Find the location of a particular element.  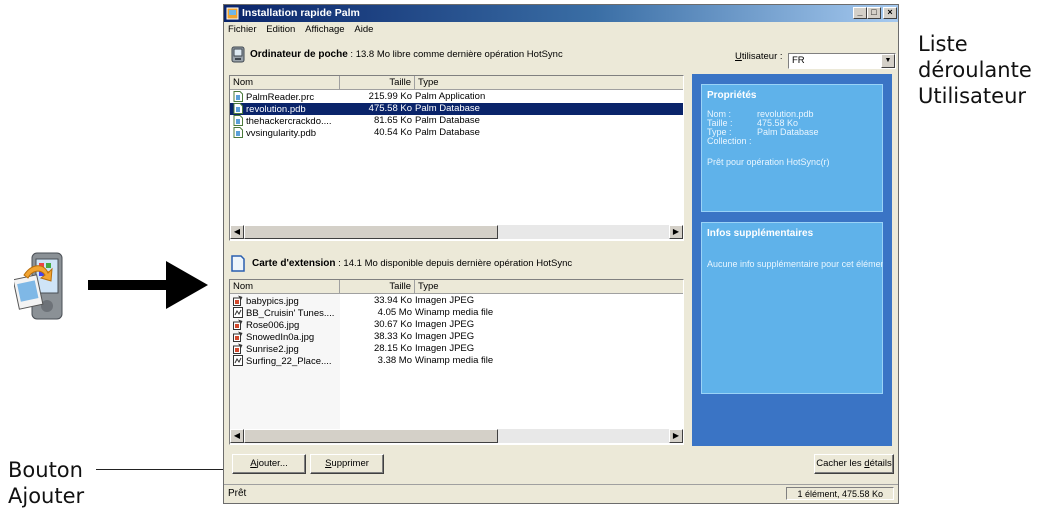

file-row: PalmReader.prc 215.99 Ko Palm Application is located at coordinates (456, 97).